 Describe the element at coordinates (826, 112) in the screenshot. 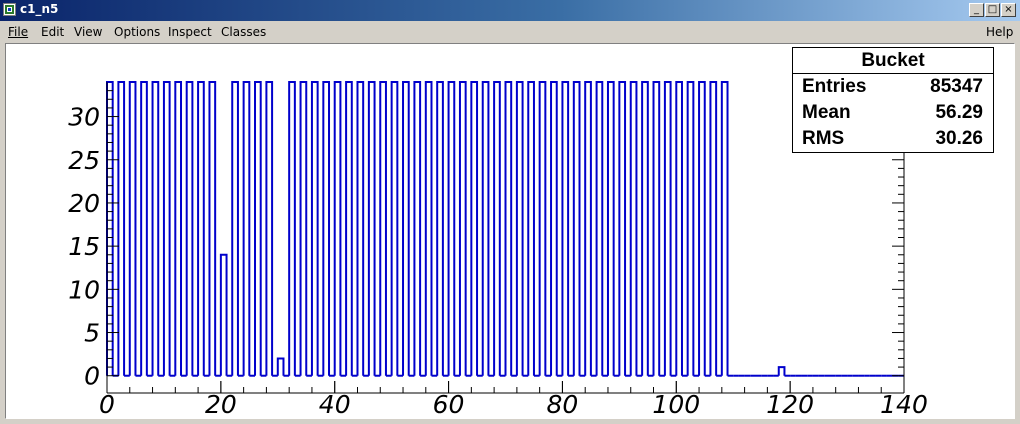

I see `stats-mean-label: Mean` at that location.